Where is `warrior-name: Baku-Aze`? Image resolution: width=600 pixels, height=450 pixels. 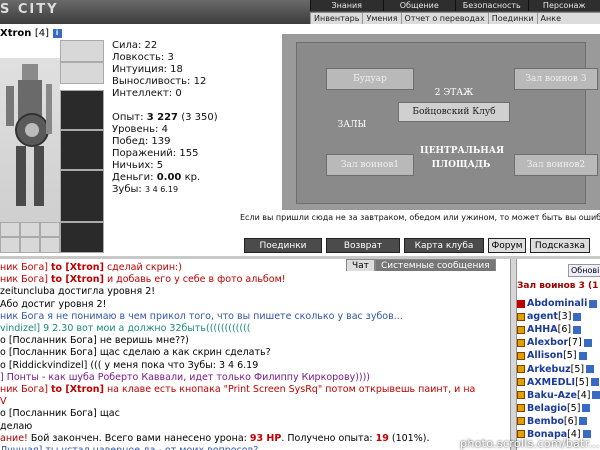
warrior-name: Baku-Aze is located at coordinates (552, 395).